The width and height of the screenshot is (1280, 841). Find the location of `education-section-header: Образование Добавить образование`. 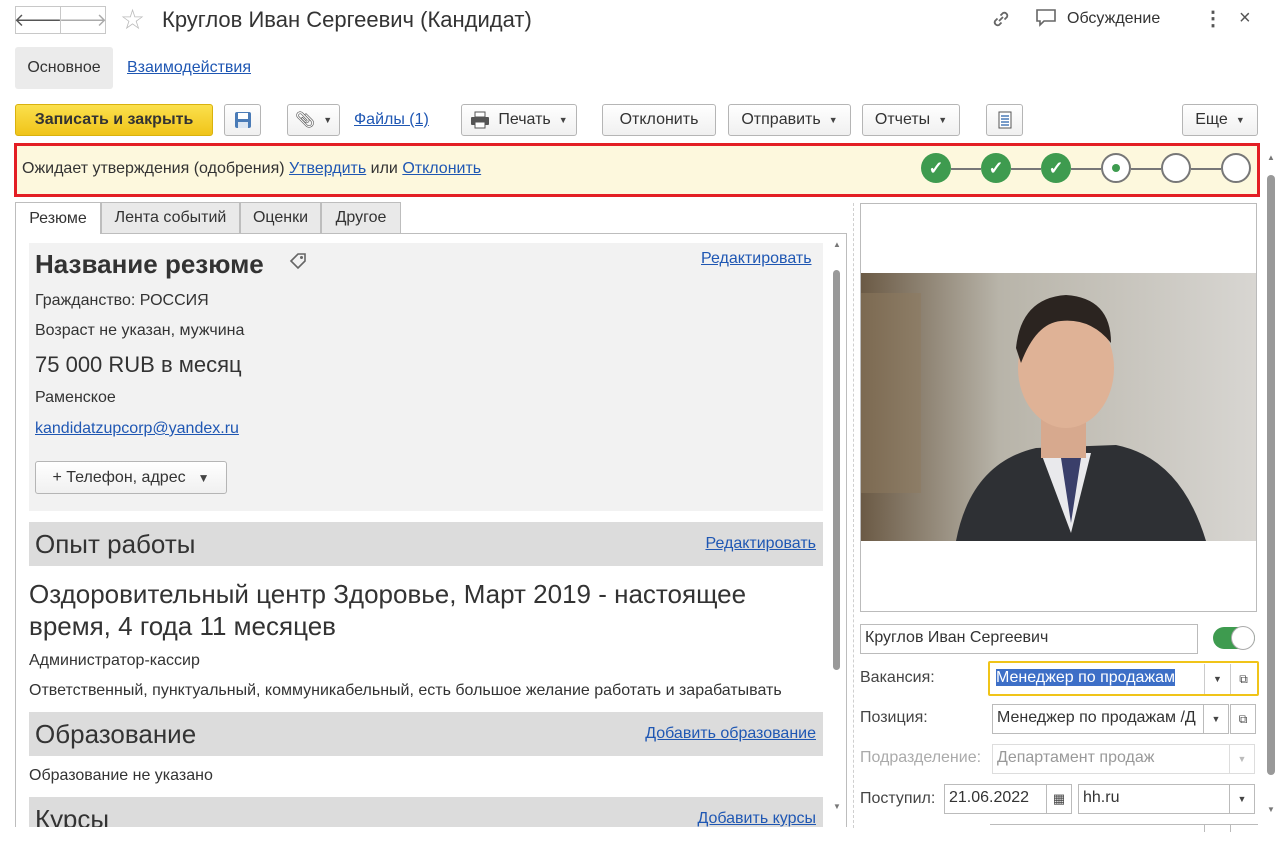

education-section-header: Образование Добавить образование is located at coordinates (426, 734).